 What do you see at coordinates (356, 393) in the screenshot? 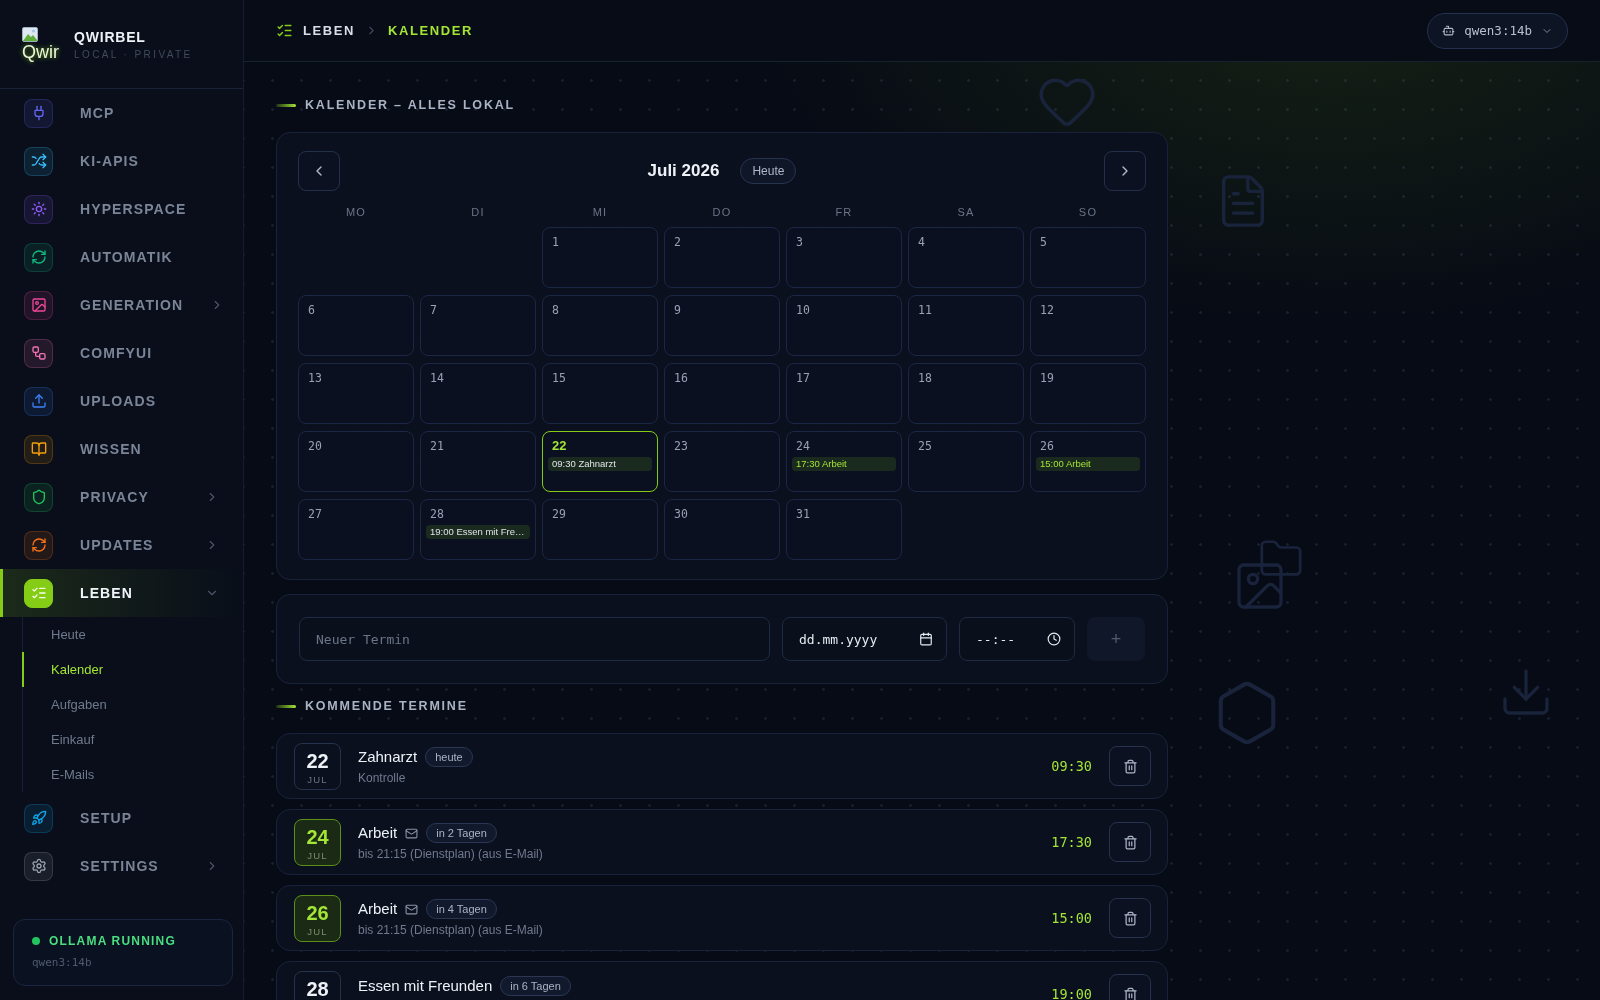
I see `day-cell: 13` at bounding box center [356, 393].